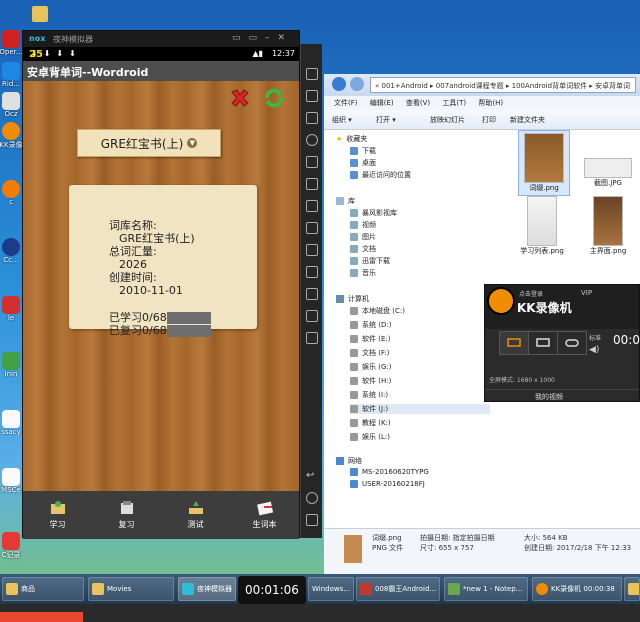 The image size is (640, 622). What do you see at coordinates (489, 120) in the screenshot?
I see `print-button: 打印` at bounding box center [489, 120].